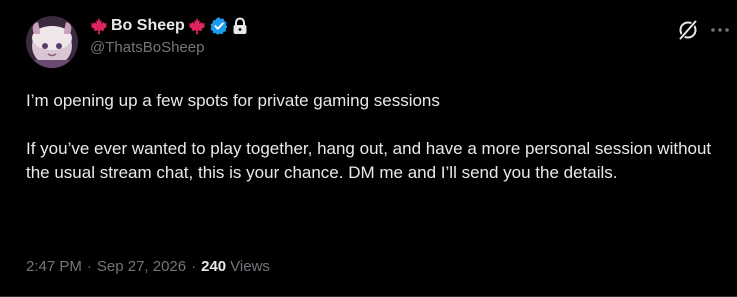  I want to click on more-horizontal-icon, so click(720, 30).